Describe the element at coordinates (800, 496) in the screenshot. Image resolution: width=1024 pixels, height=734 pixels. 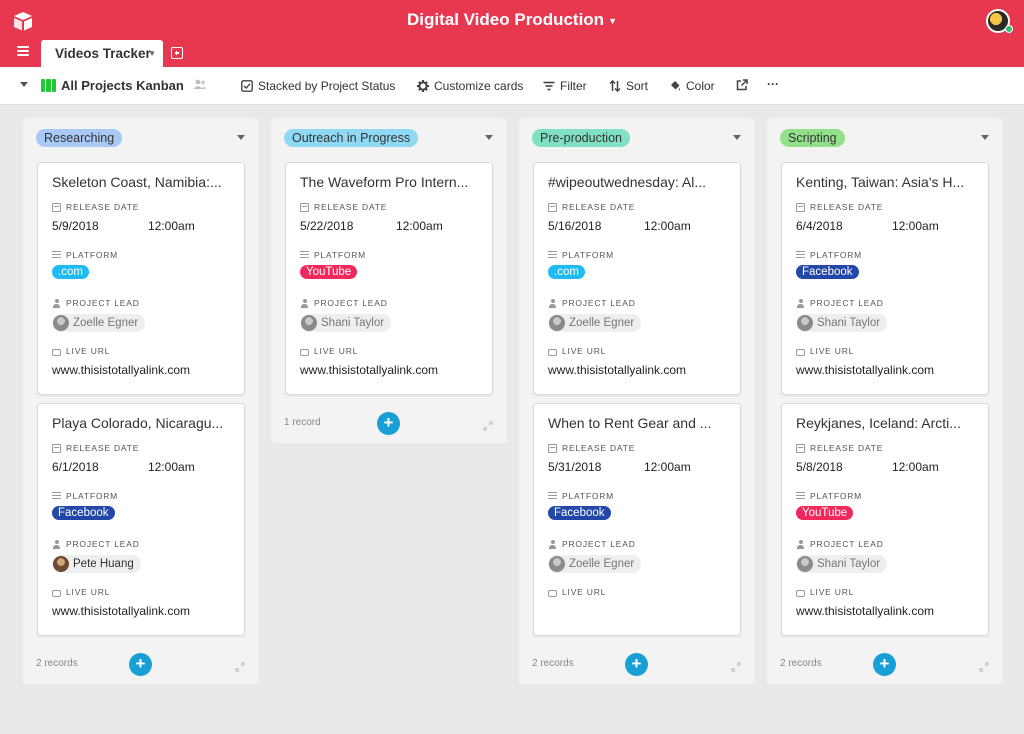
I see `multiselect-list-icon` at that location.